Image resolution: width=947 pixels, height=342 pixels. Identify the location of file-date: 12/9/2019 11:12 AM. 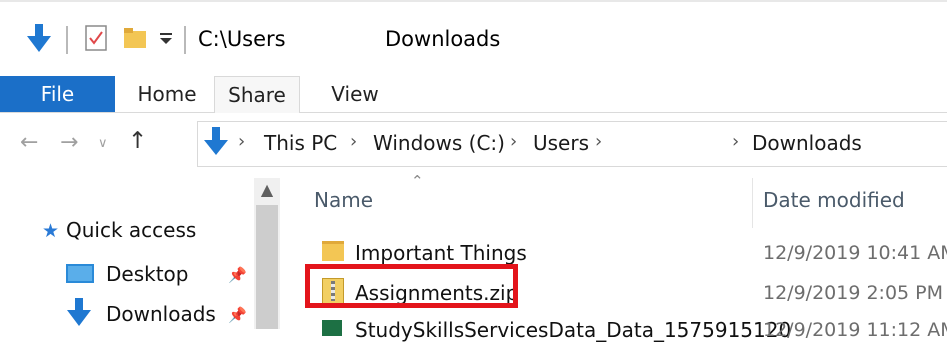
(855, 330).